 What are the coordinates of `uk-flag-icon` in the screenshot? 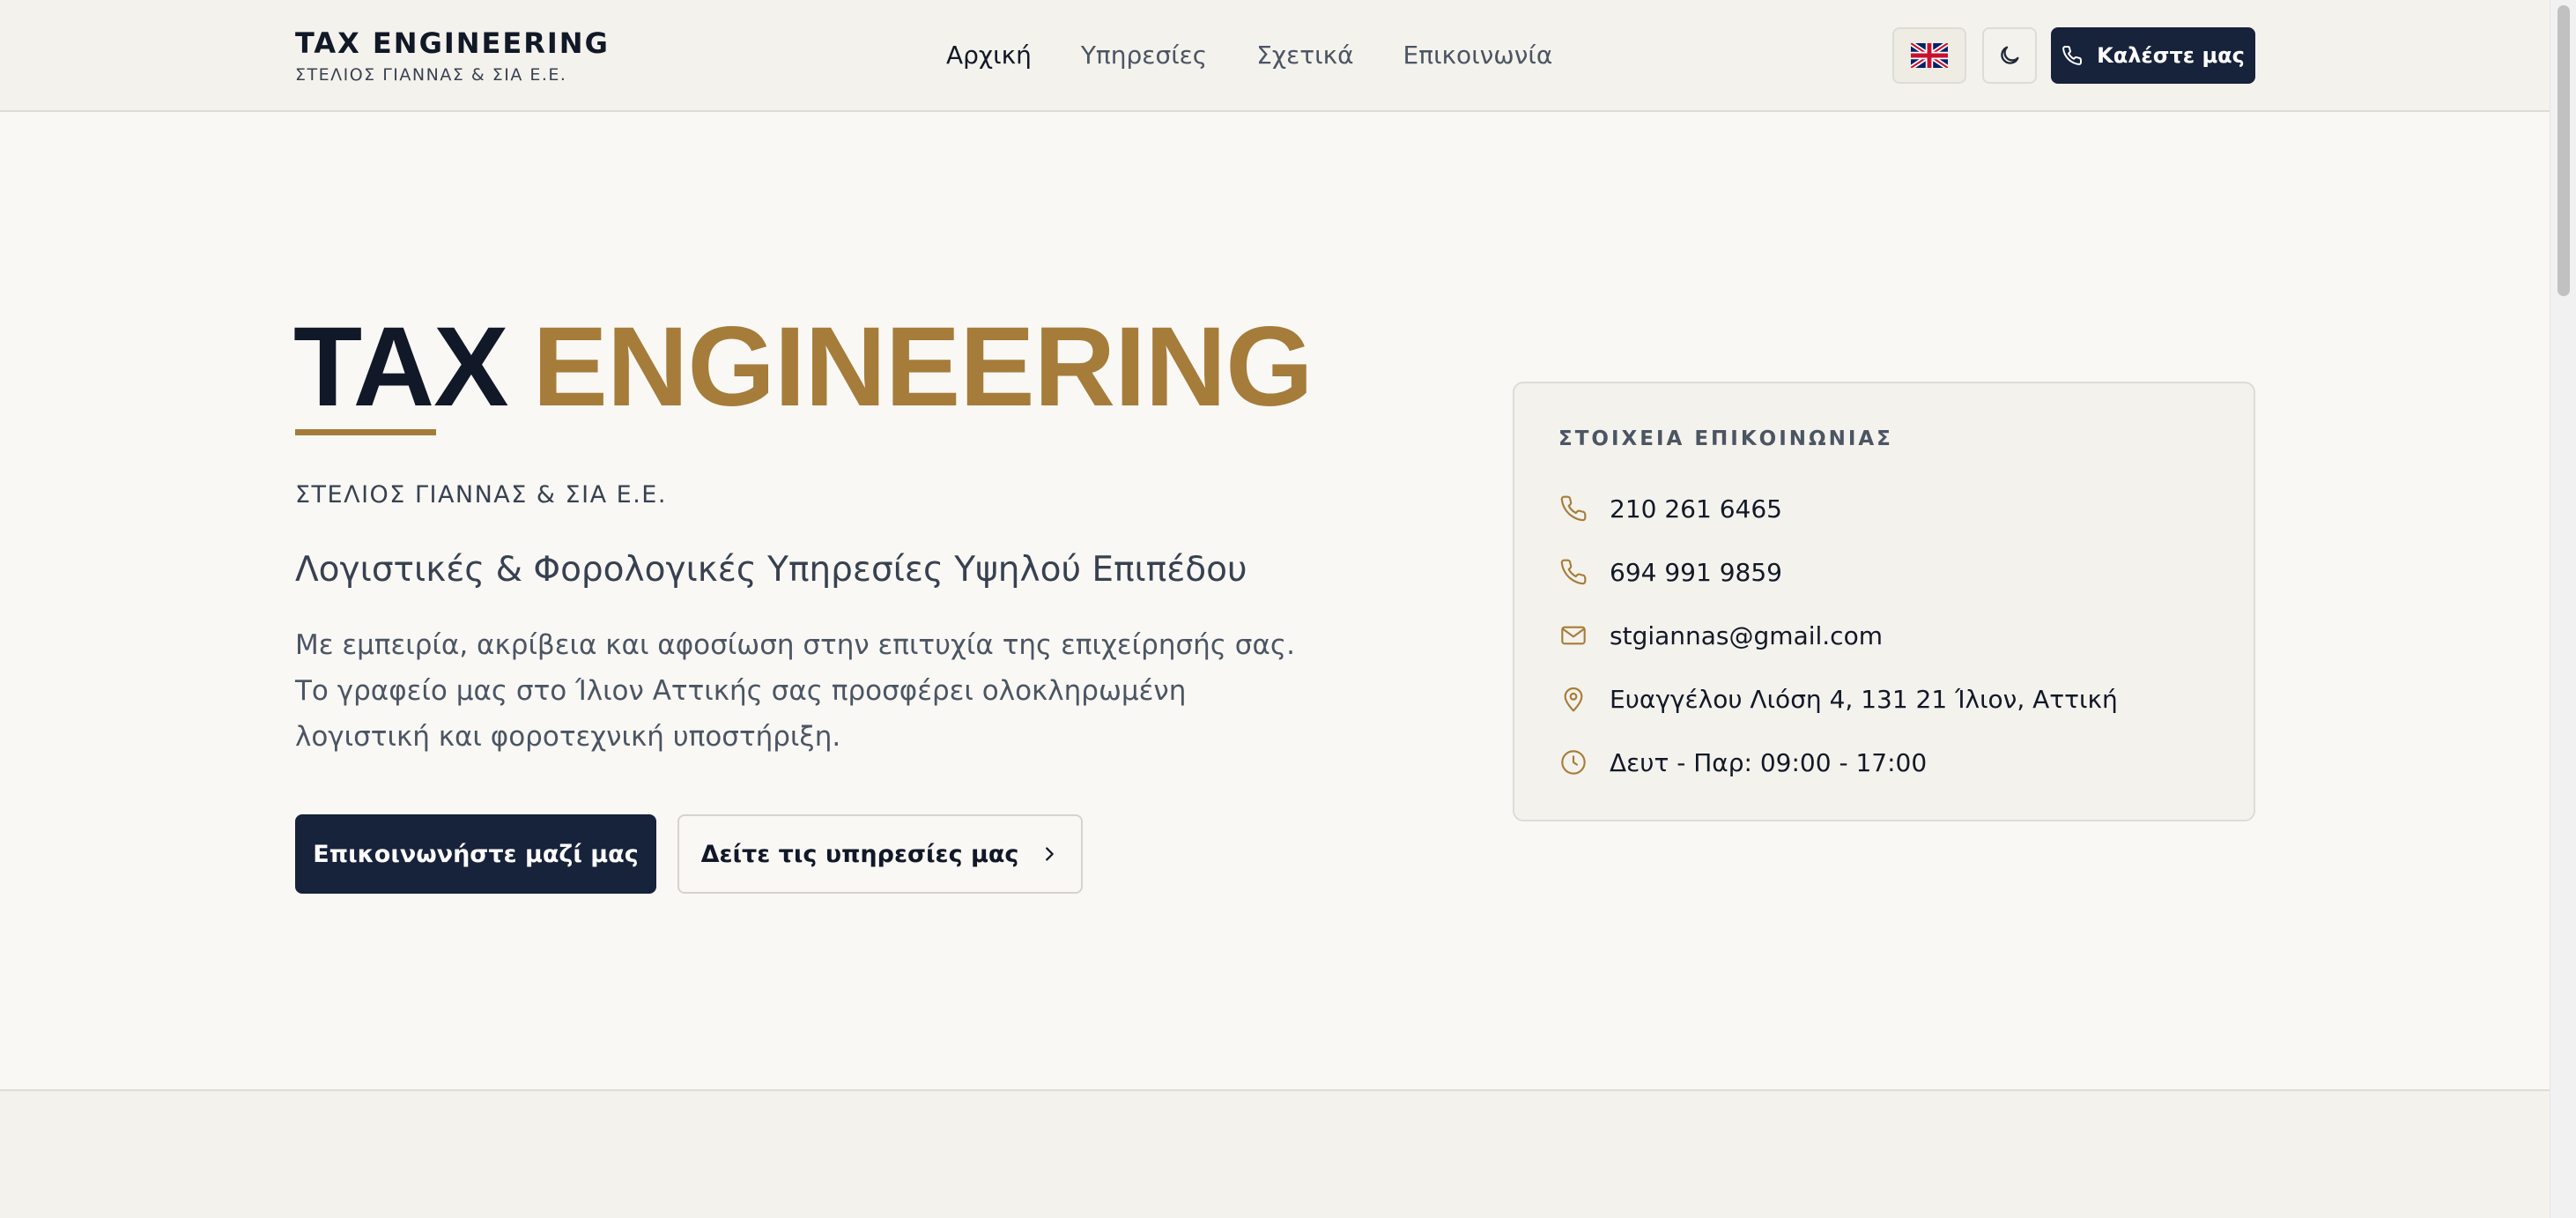 It's located at (1930, 56).